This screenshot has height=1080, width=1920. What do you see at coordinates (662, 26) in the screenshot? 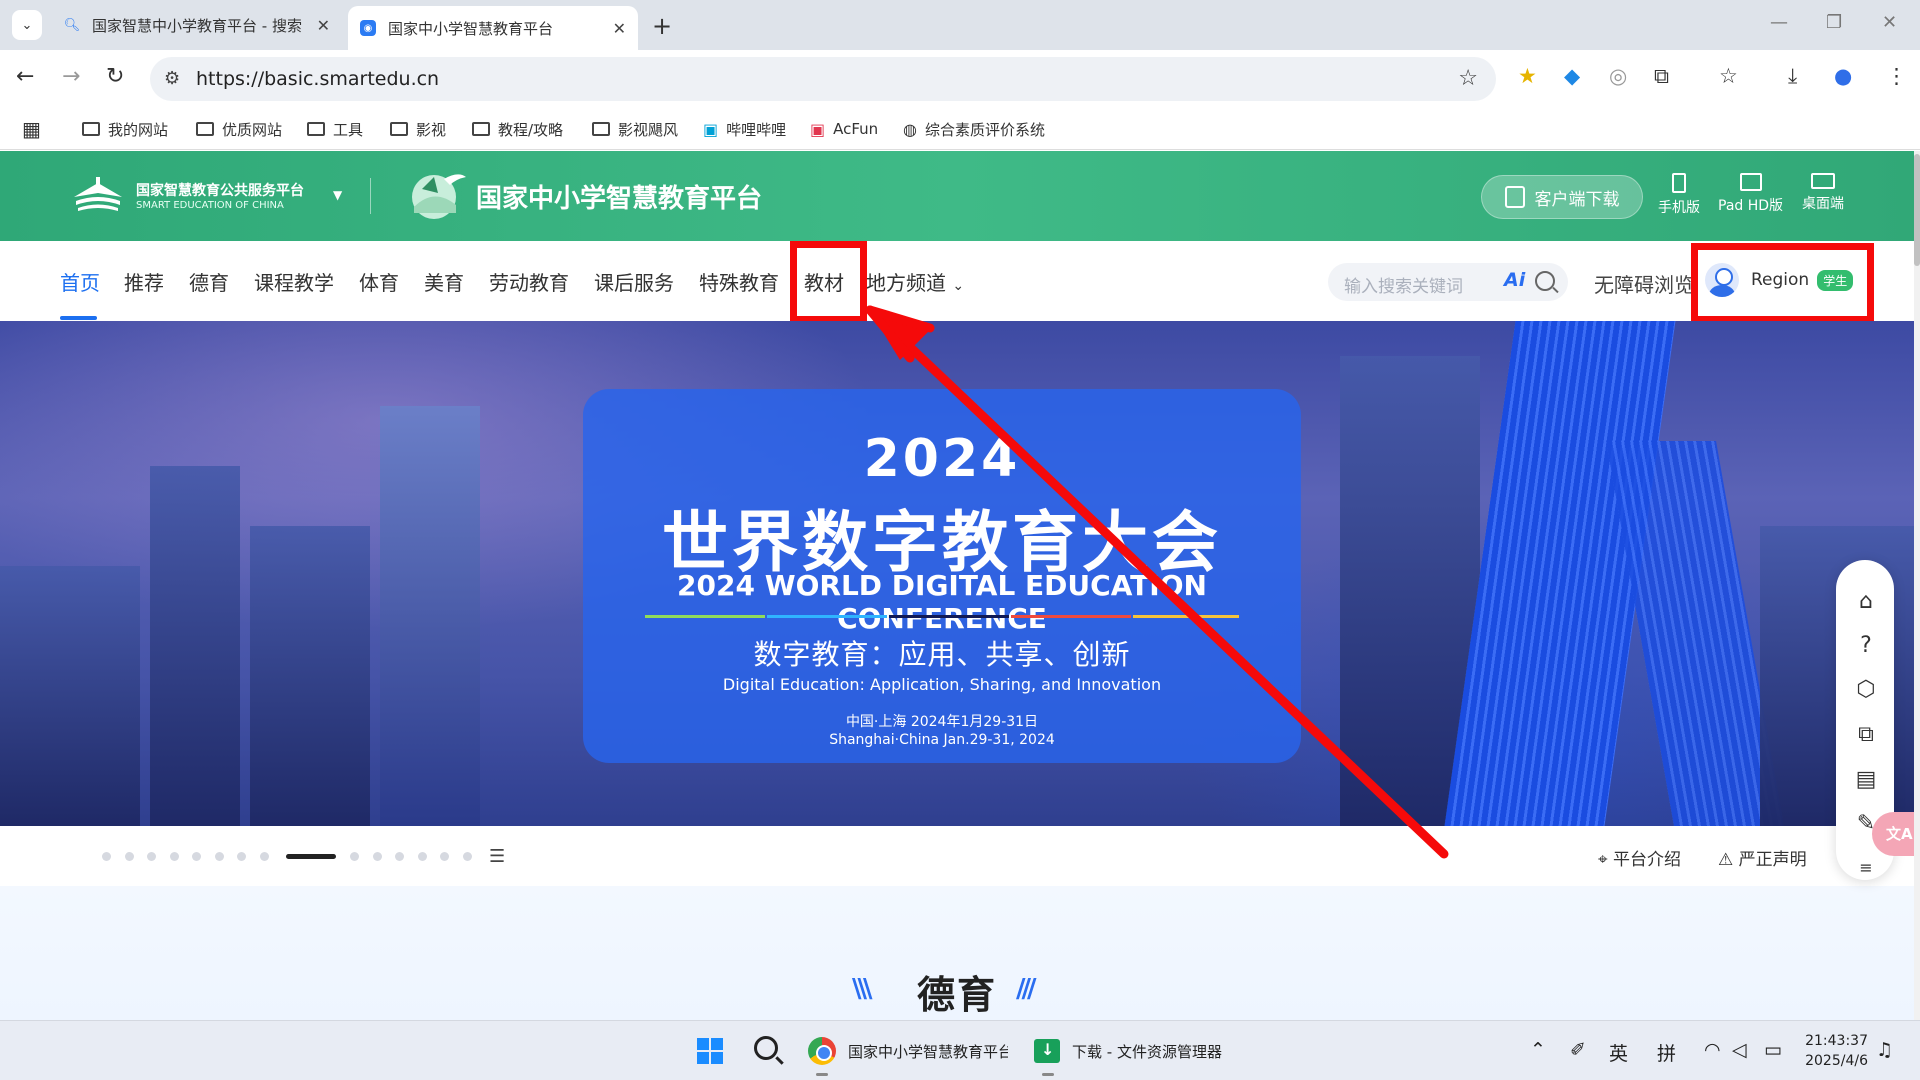
I see `new-tab-button: +` at bounding box center [662, 26].